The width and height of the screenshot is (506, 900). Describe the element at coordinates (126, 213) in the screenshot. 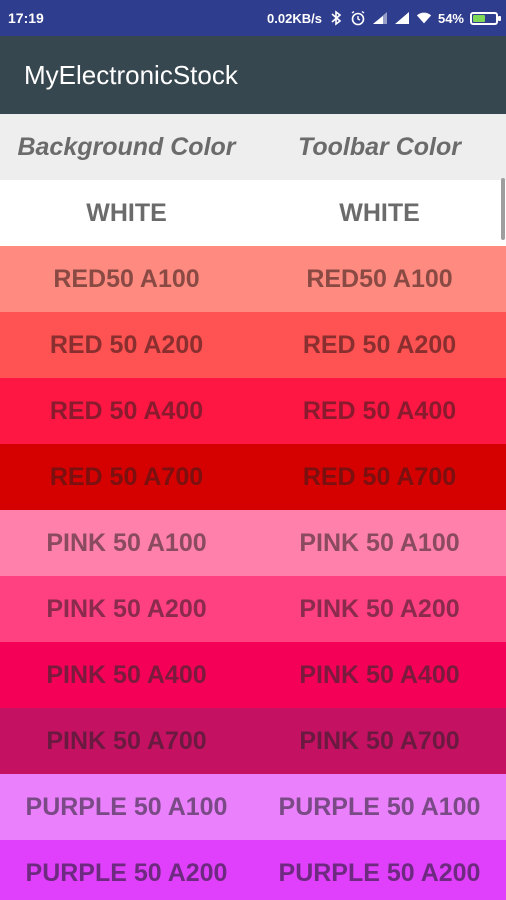

I see `background-color-option: WHITE` at that location.